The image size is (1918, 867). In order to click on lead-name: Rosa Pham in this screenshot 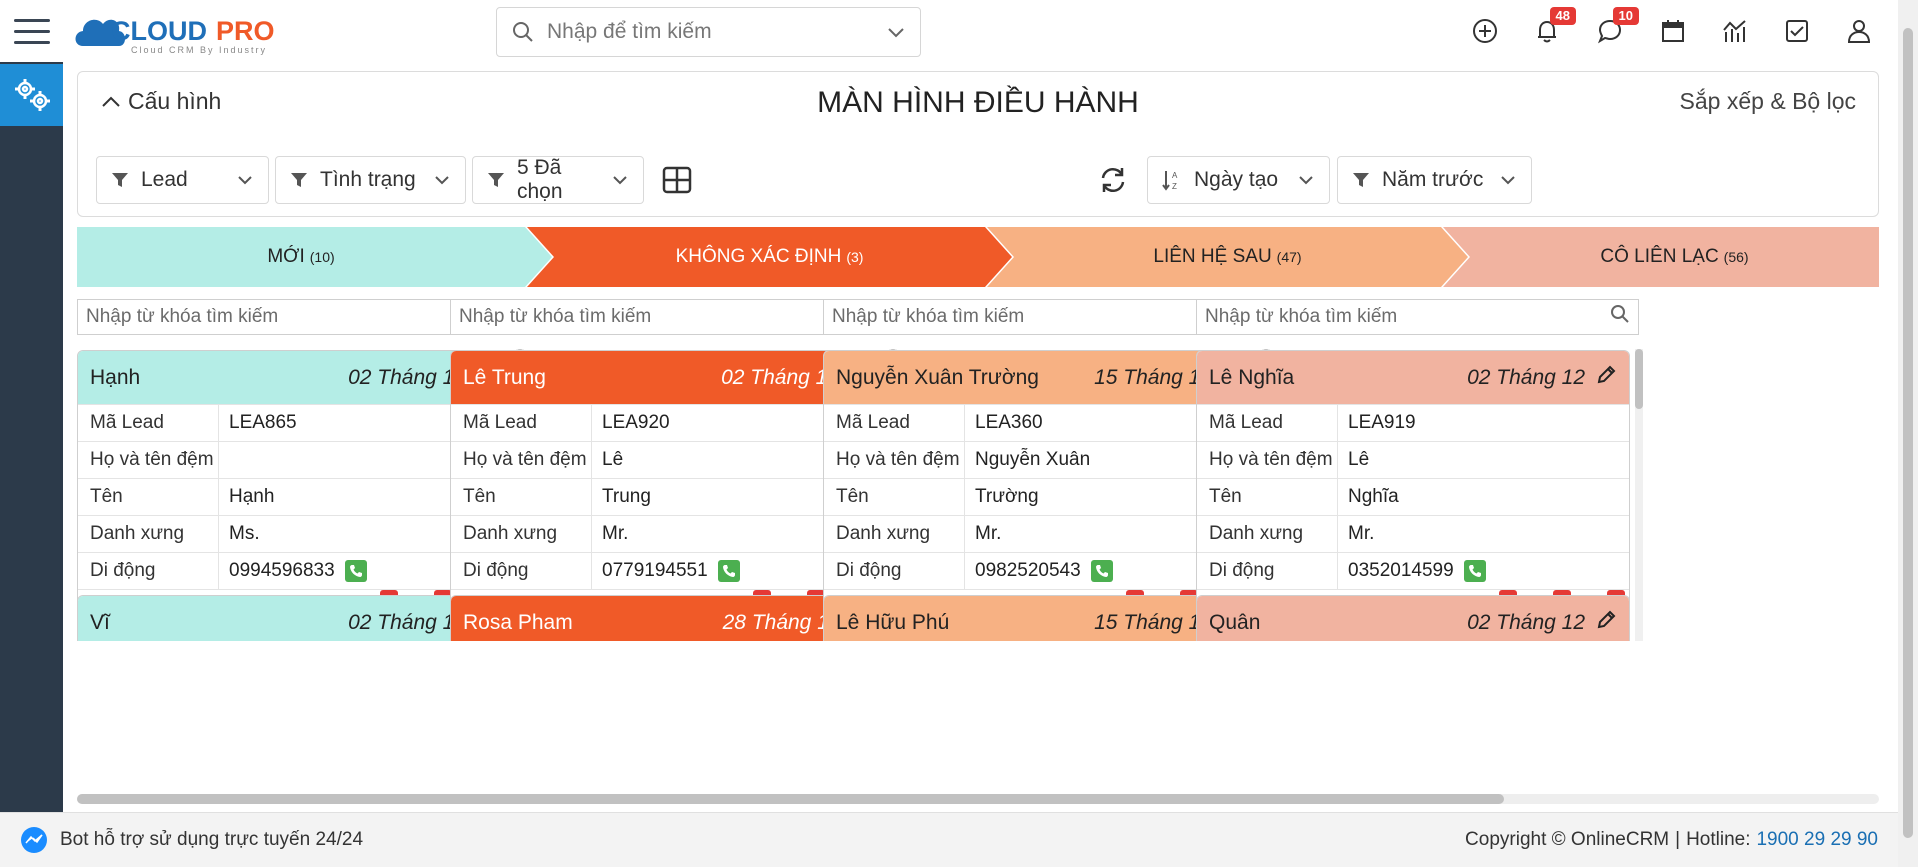, I will do `click(593, 623)`.